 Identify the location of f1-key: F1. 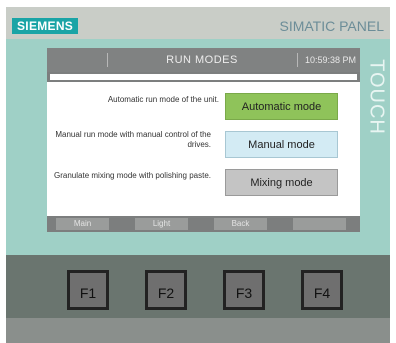
(88, 290).